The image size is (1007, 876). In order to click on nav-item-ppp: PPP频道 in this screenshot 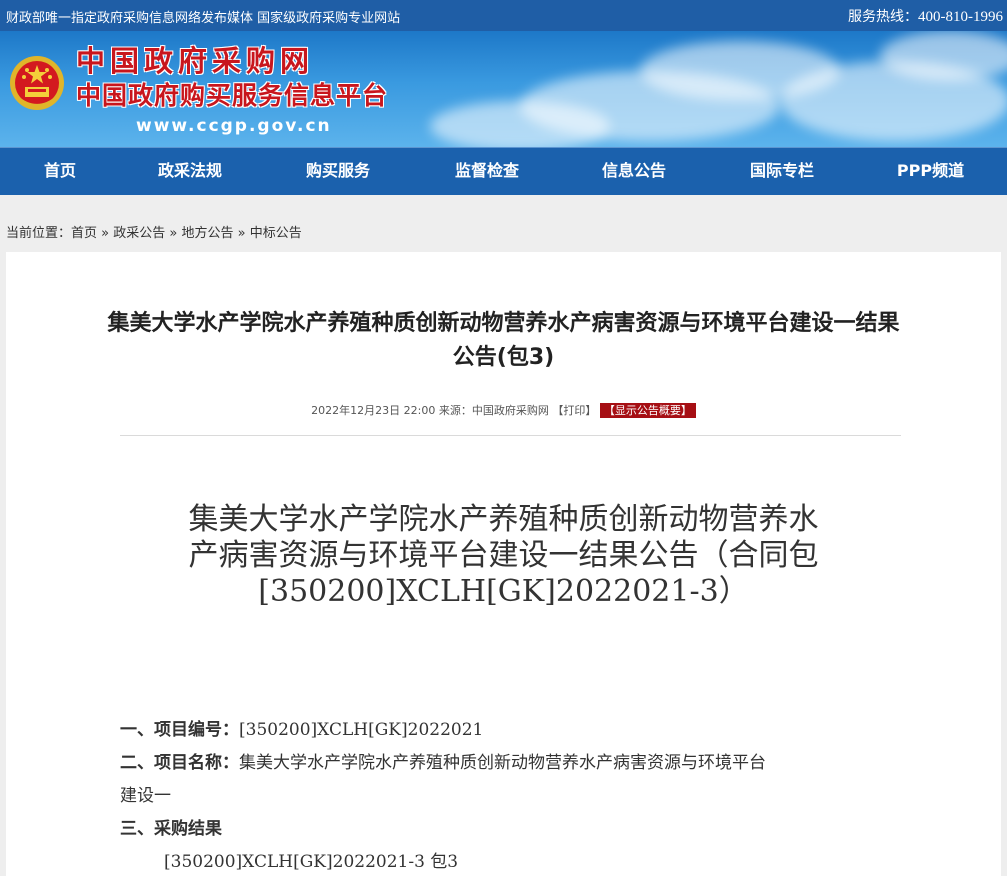, I will do `click(930, 171)`.